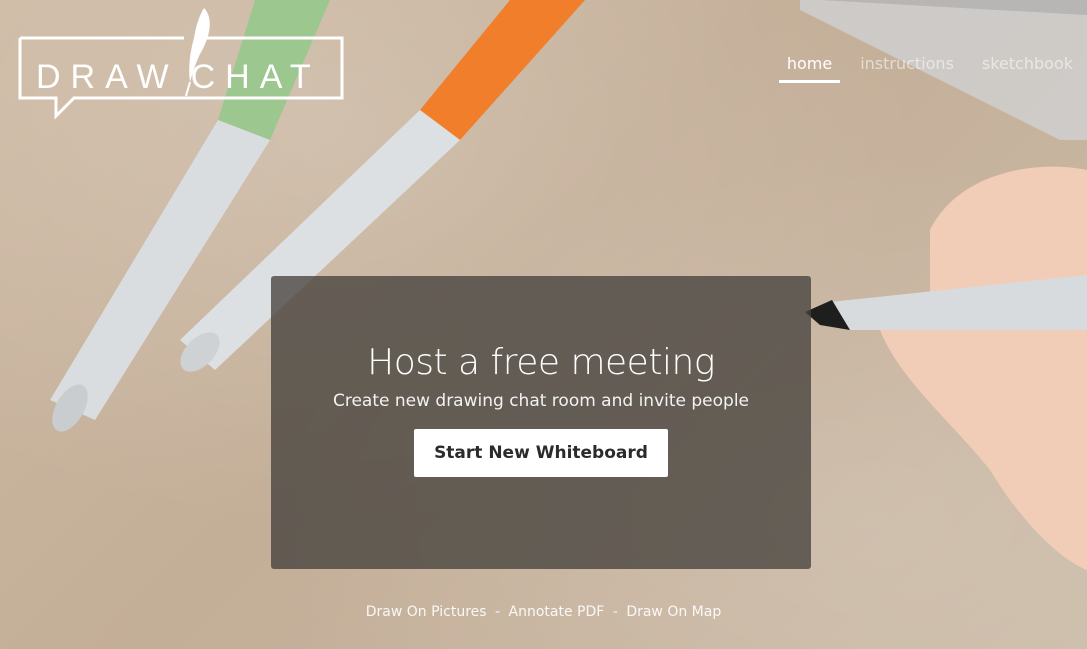 The width and height of the screenshot is (1087, 649). I want to click on footer-link-draw-on-map: Draw On Map, so click(673, 612).